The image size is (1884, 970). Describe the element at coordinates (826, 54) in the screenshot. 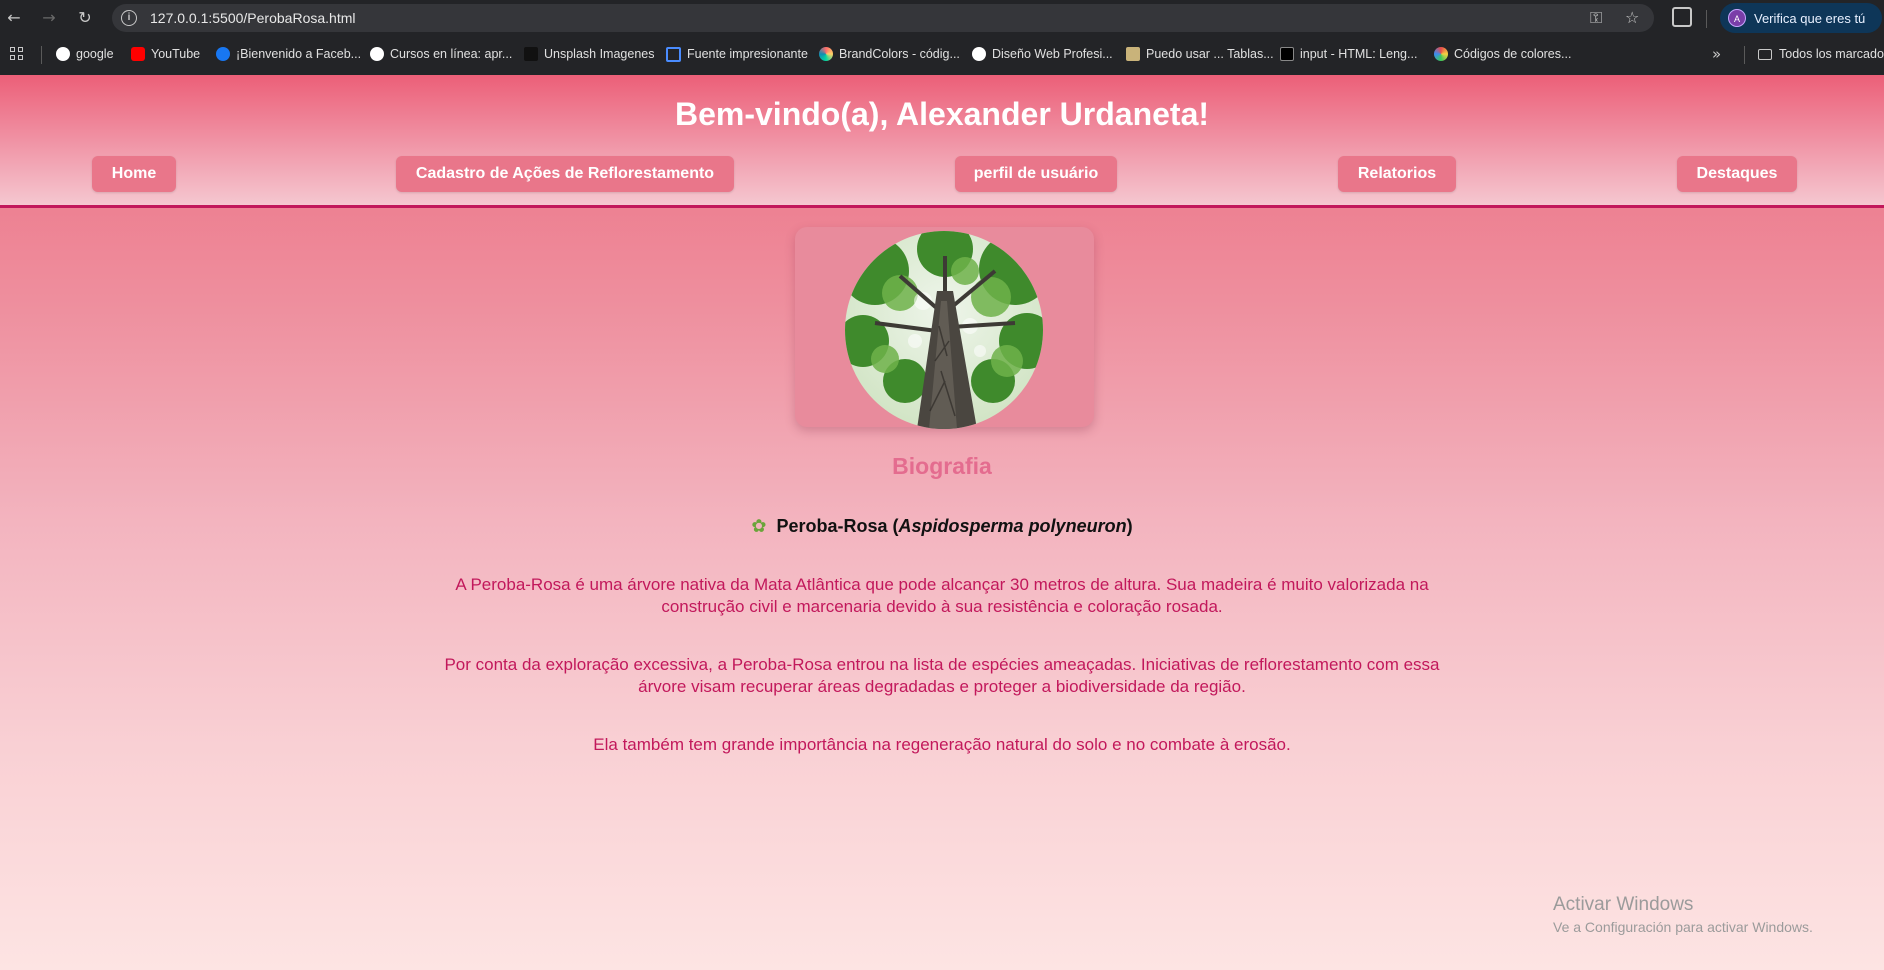

I see `brandcolors-icon` at that location.